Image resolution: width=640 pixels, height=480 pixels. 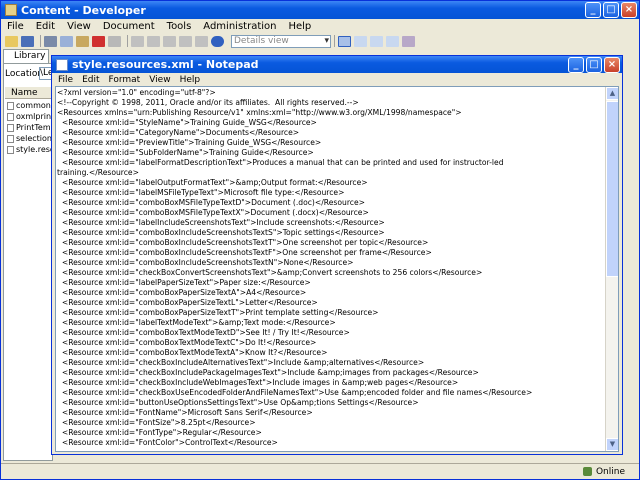 I want to click on notepad-close-button: ×, so click(x=612, y=65).